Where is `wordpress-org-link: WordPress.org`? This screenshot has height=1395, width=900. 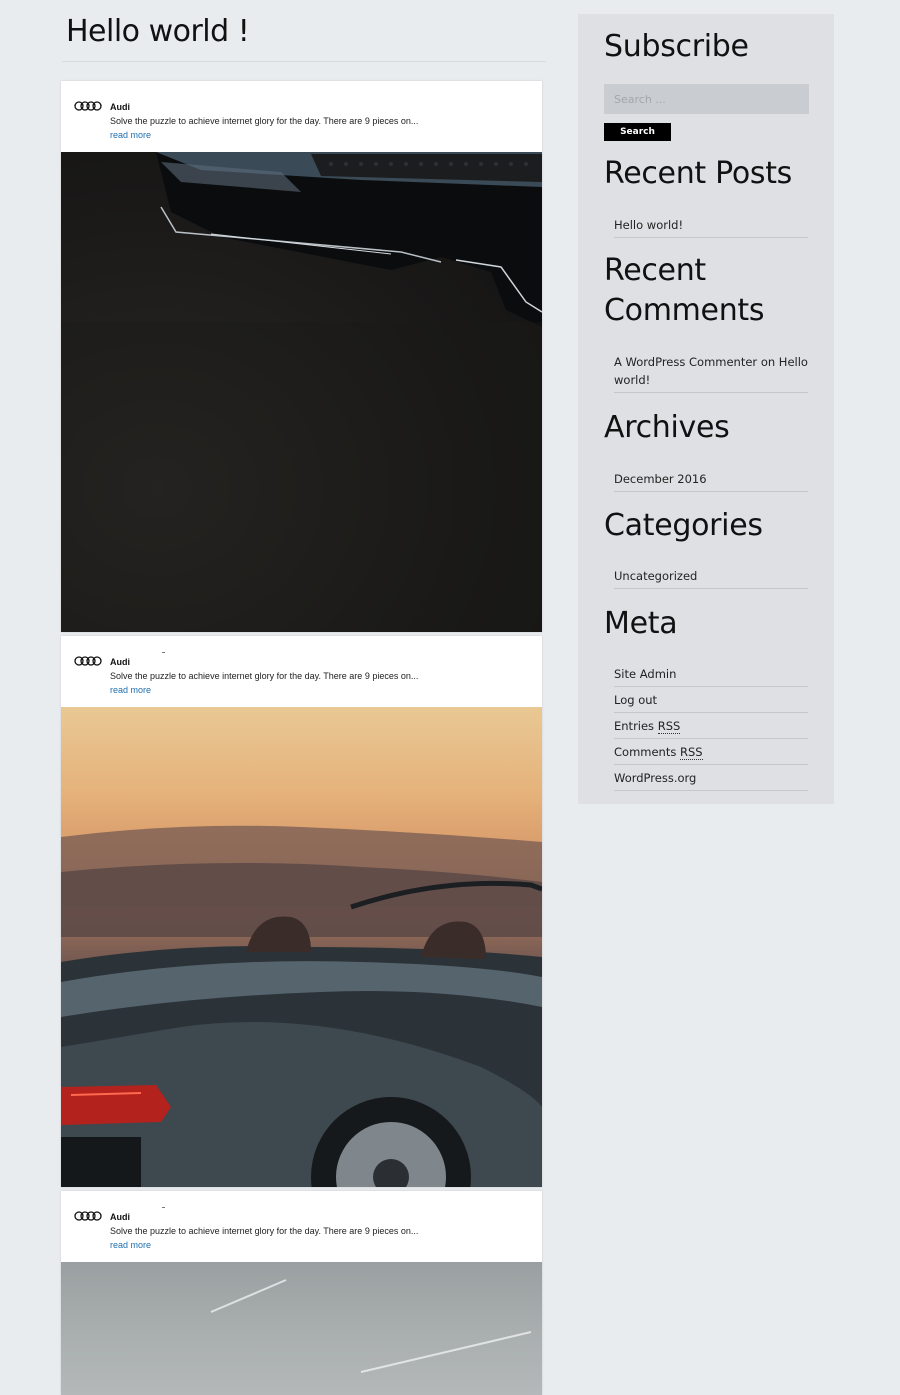 wordpress-org-link: WordPress.org is located at coordinates (655, 778).